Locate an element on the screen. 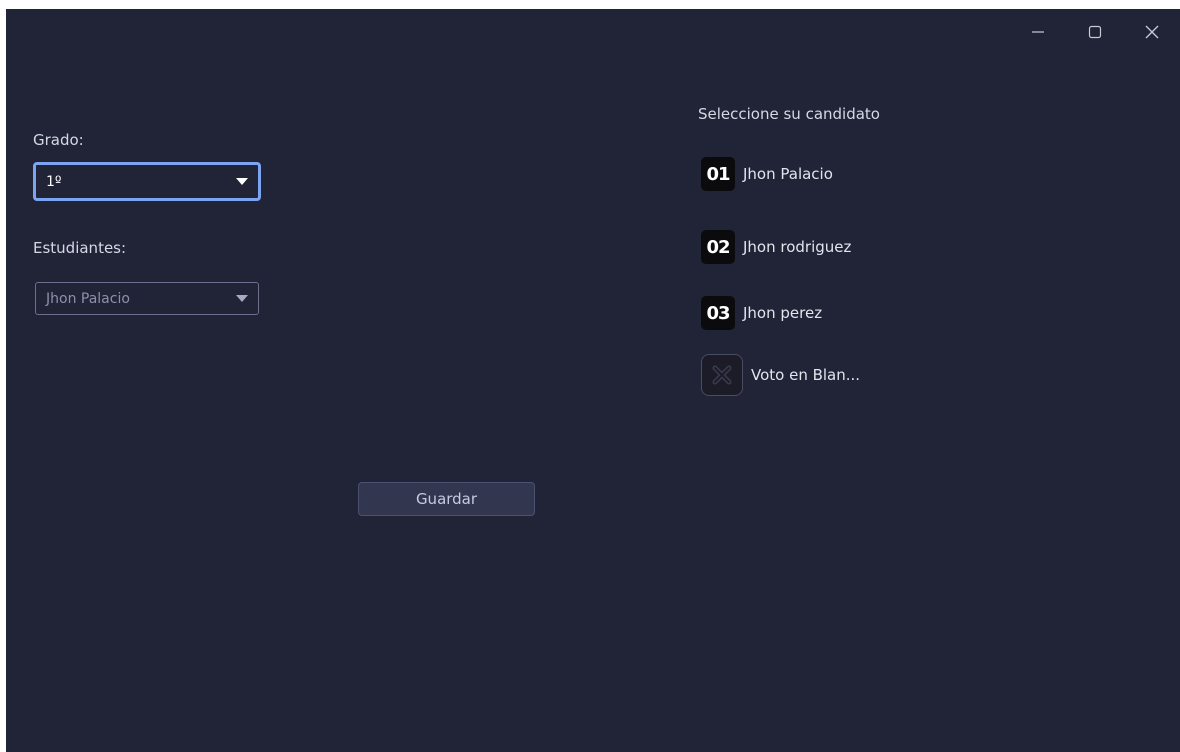 Image resolution: width=1180 pixels, height=752 pixels. candidate-option-3: 03 Jhon perez is located at coordinates (761, 313).